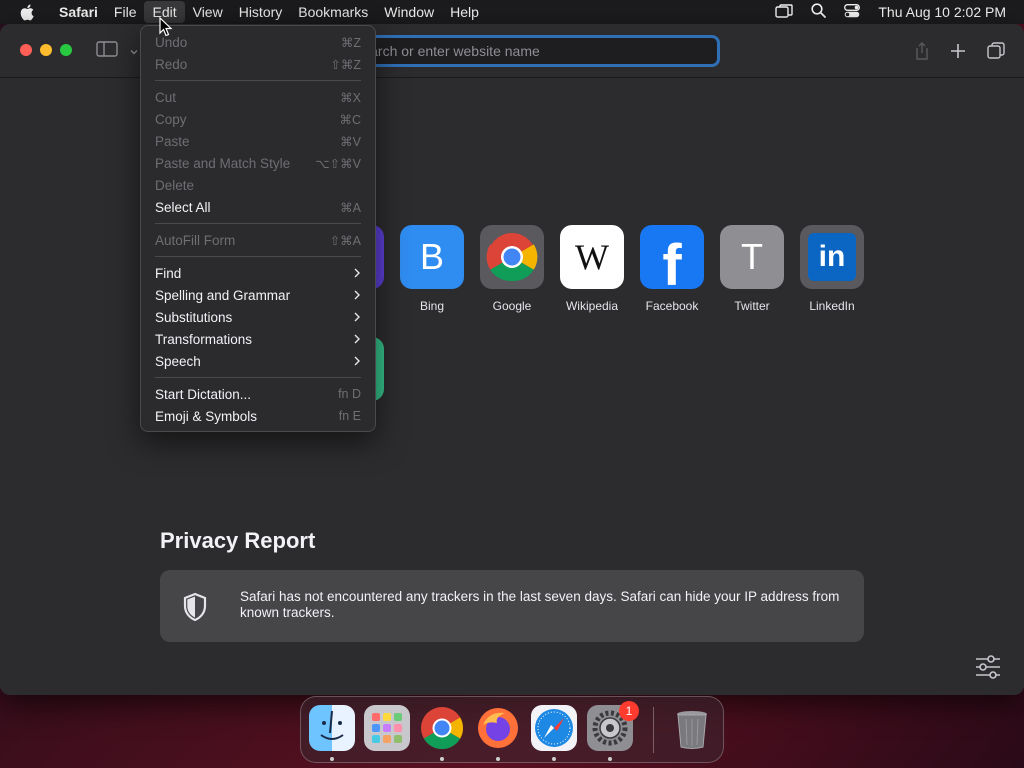  Describe the element at coordinates (238, 540) in the screenshot. I see `privacy-report-title: Privacy Report` at that location.